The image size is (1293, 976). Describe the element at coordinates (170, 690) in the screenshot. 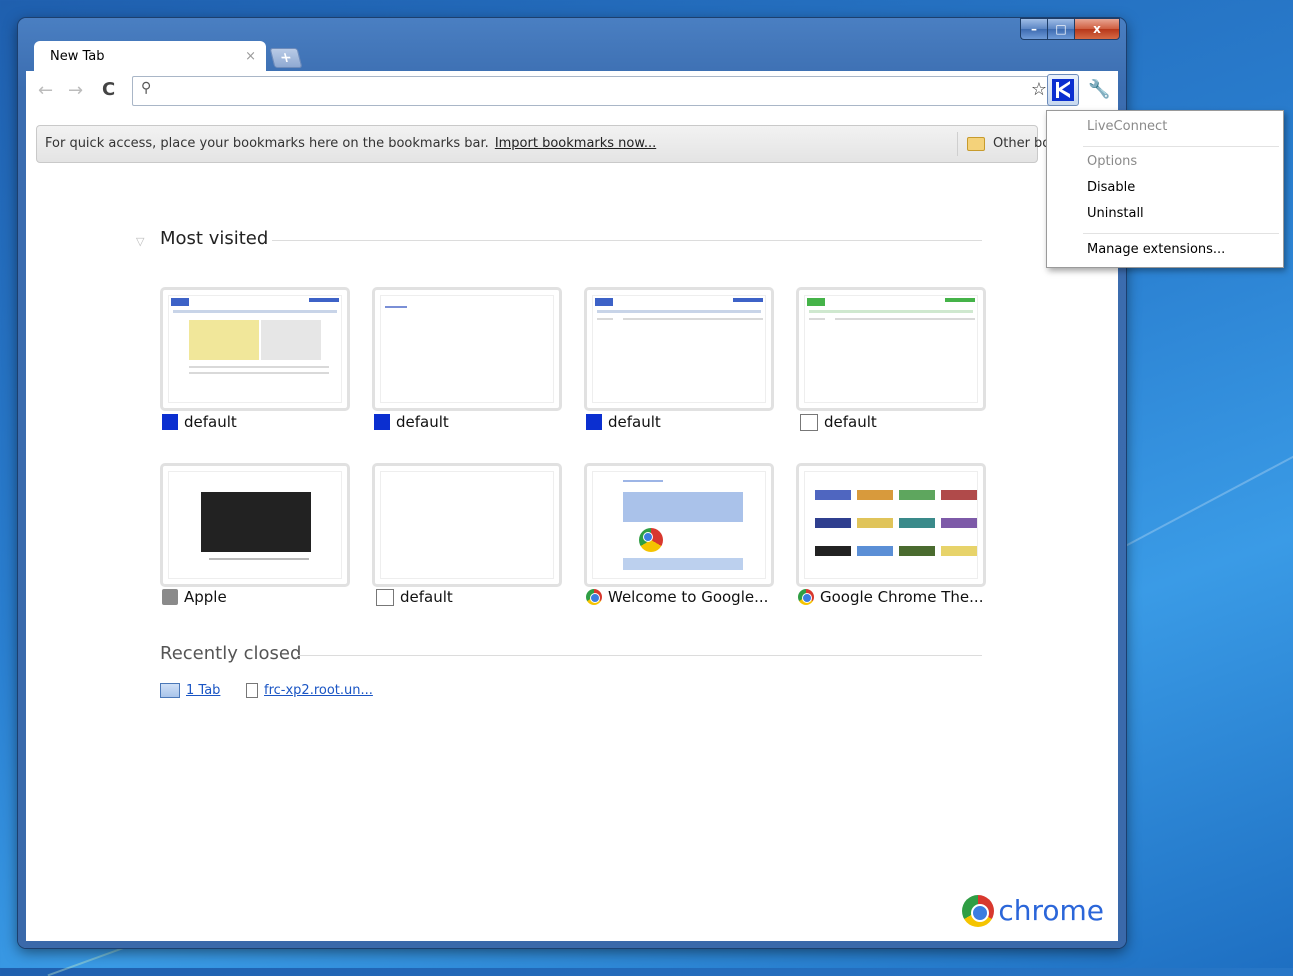

I see `tab-icon` at that location.